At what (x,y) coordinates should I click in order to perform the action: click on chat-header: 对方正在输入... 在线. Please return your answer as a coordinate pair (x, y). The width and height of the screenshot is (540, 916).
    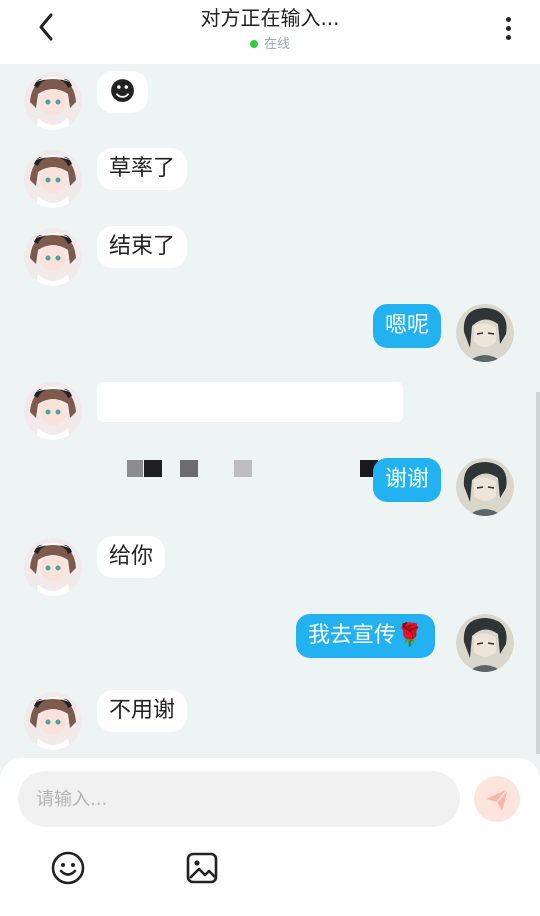
    Looking at the image, I should click on (270, 28).